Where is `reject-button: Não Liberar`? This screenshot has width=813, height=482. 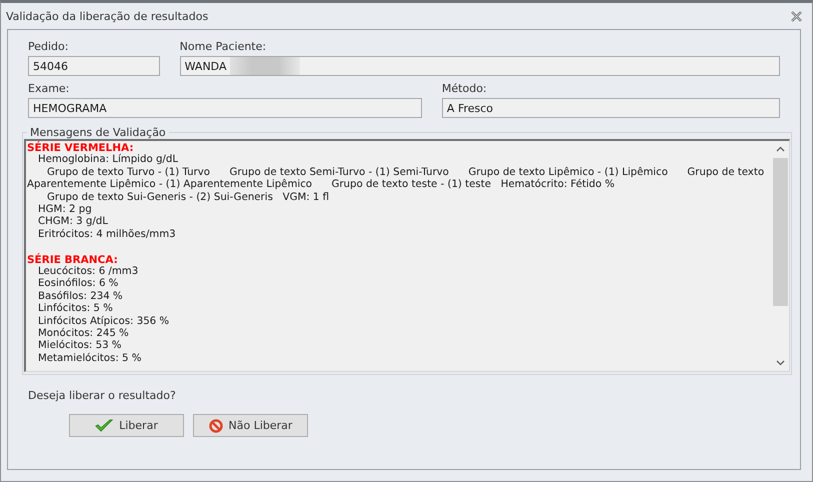
reject-button: Não Liberar is located at coordinates (250, 425).